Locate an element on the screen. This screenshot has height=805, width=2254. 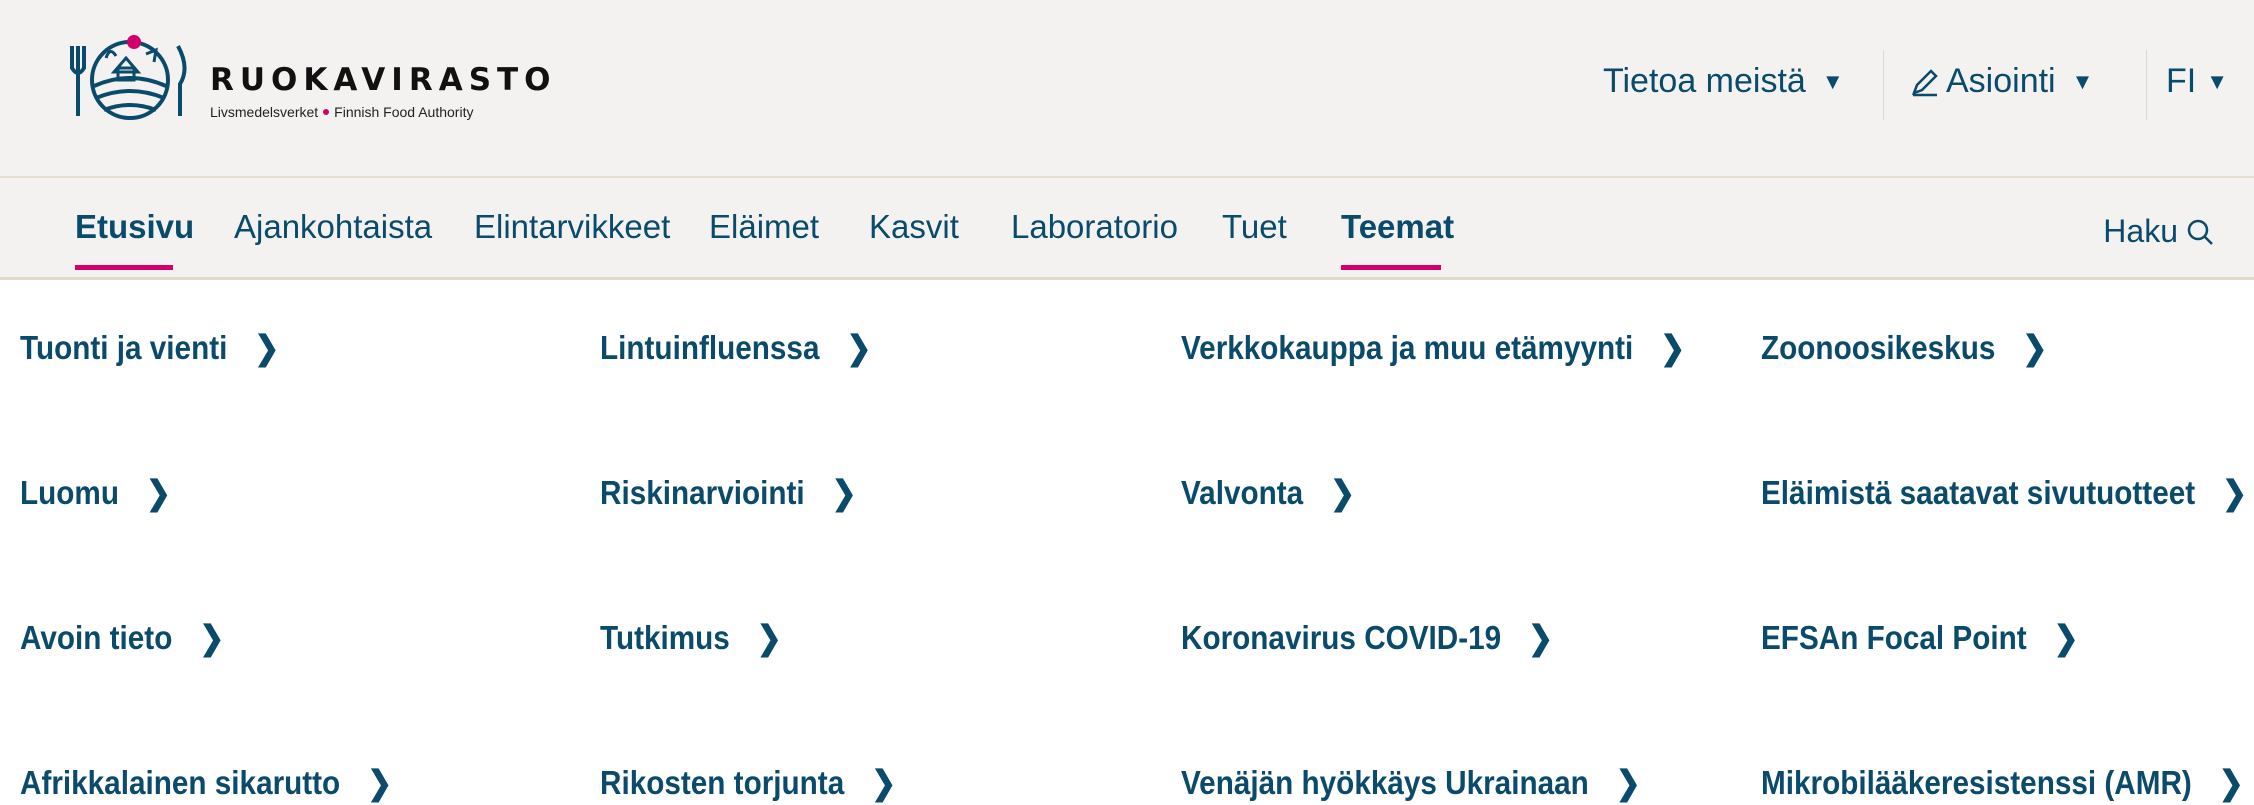
search-button: Haku is located at coordinates (2158, 231).